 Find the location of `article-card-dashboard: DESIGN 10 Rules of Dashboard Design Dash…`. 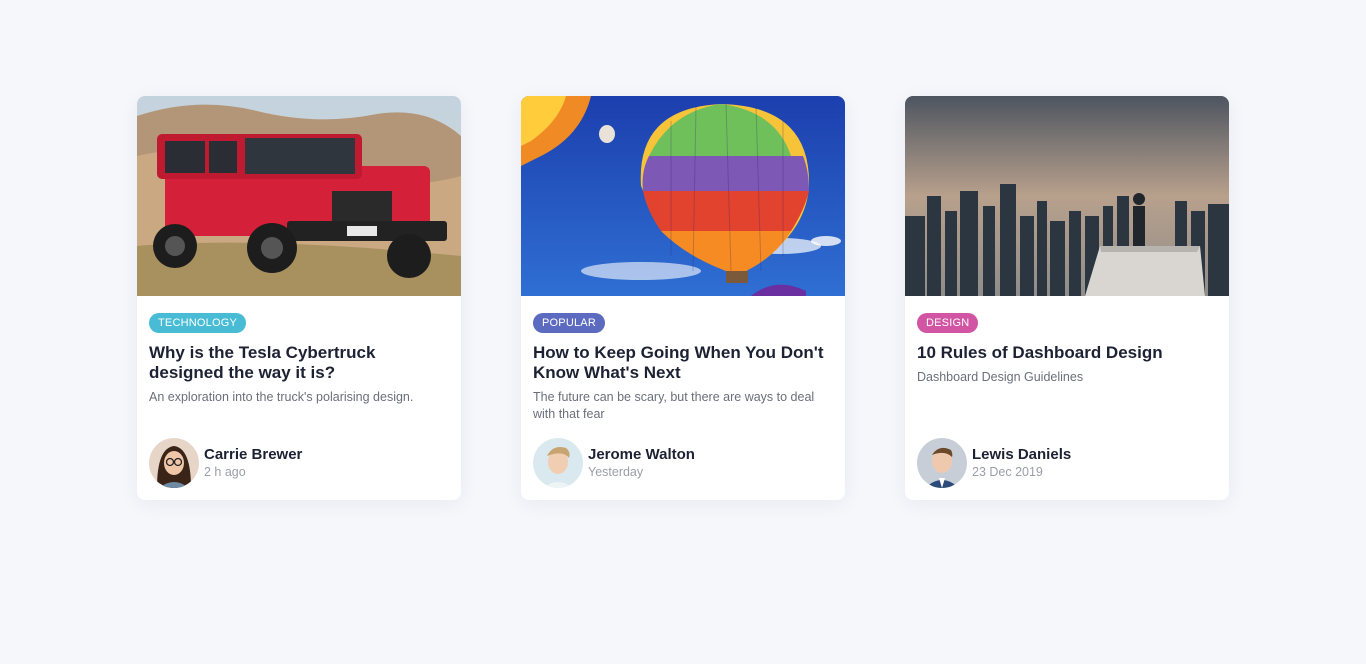

article-card-dashboard: DESIGN 10 Rules of Dashboard Design Dash… is located at coordinates (1067, 298).